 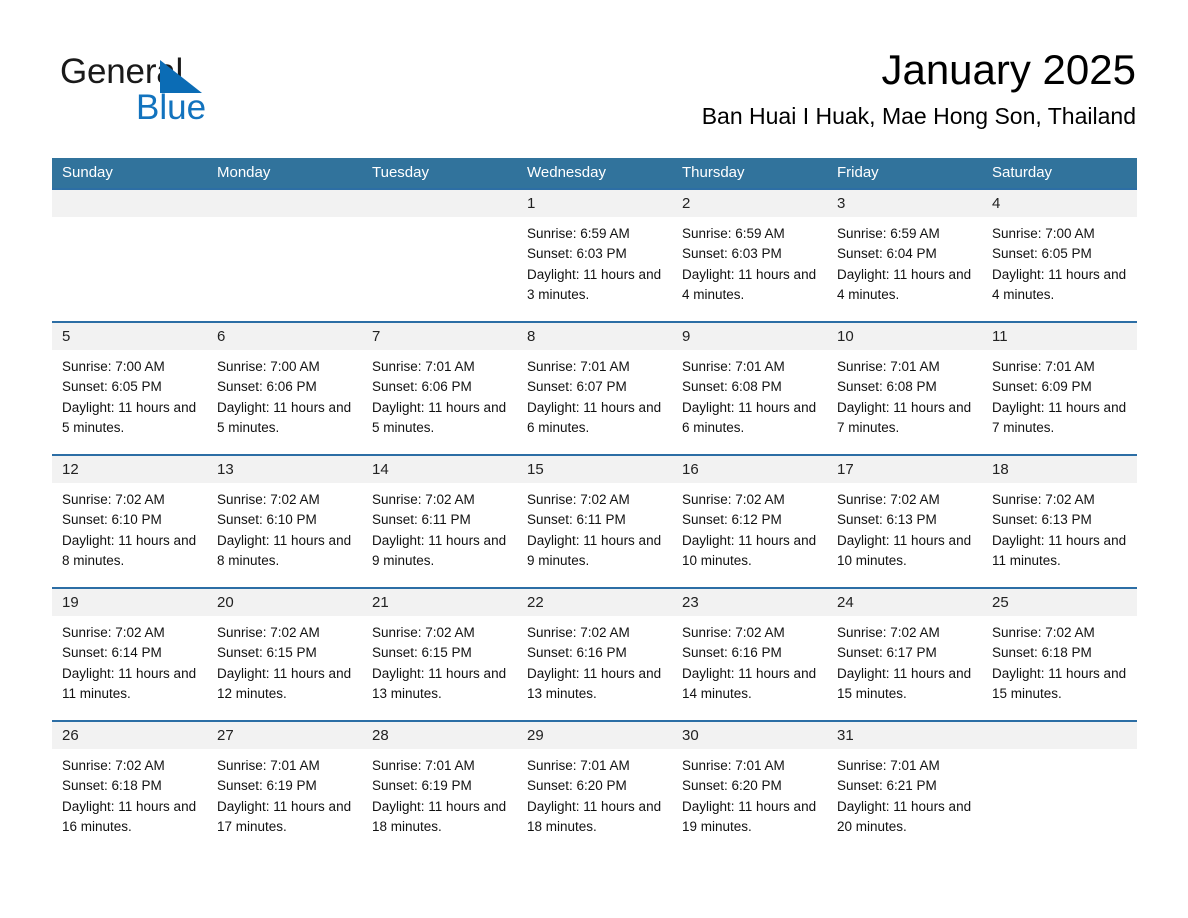 I want to click on day-number-band: 10, so click(x=904, y=336).